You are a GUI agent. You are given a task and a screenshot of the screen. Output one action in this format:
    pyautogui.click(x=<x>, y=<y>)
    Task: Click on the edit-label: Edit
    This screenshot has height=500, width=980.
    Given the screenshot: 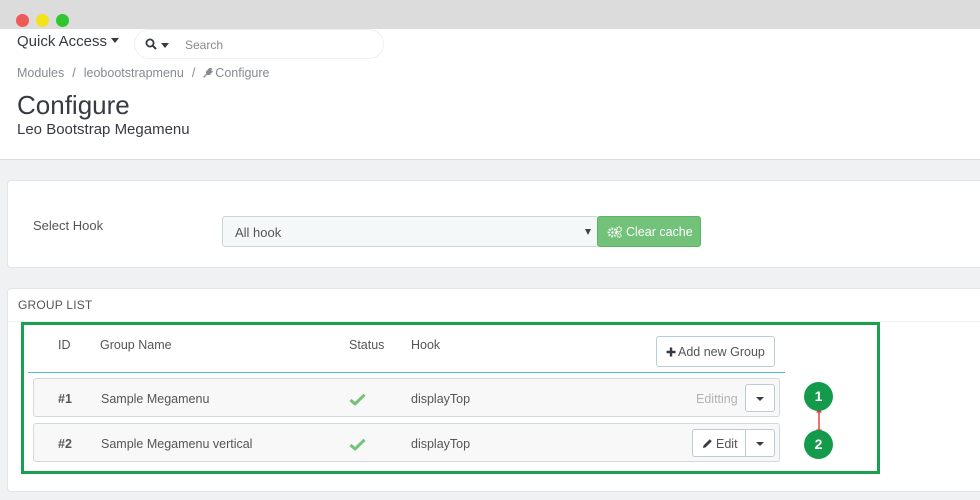 What is the action you would take?
    pyautogui.click(x=727, y=444)
    